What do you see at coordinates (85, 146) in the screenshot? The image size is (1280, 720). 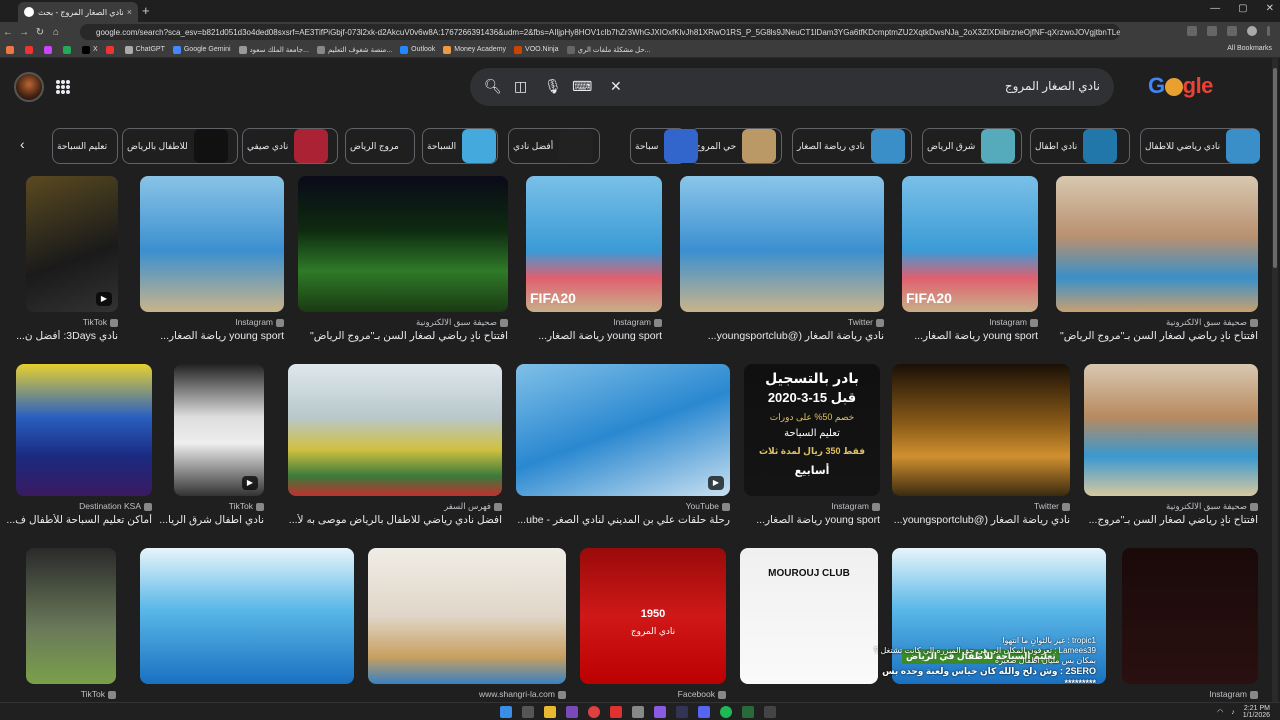 I see `chip-related-search: تعليم السباحة` at bounding box center [85, 146].